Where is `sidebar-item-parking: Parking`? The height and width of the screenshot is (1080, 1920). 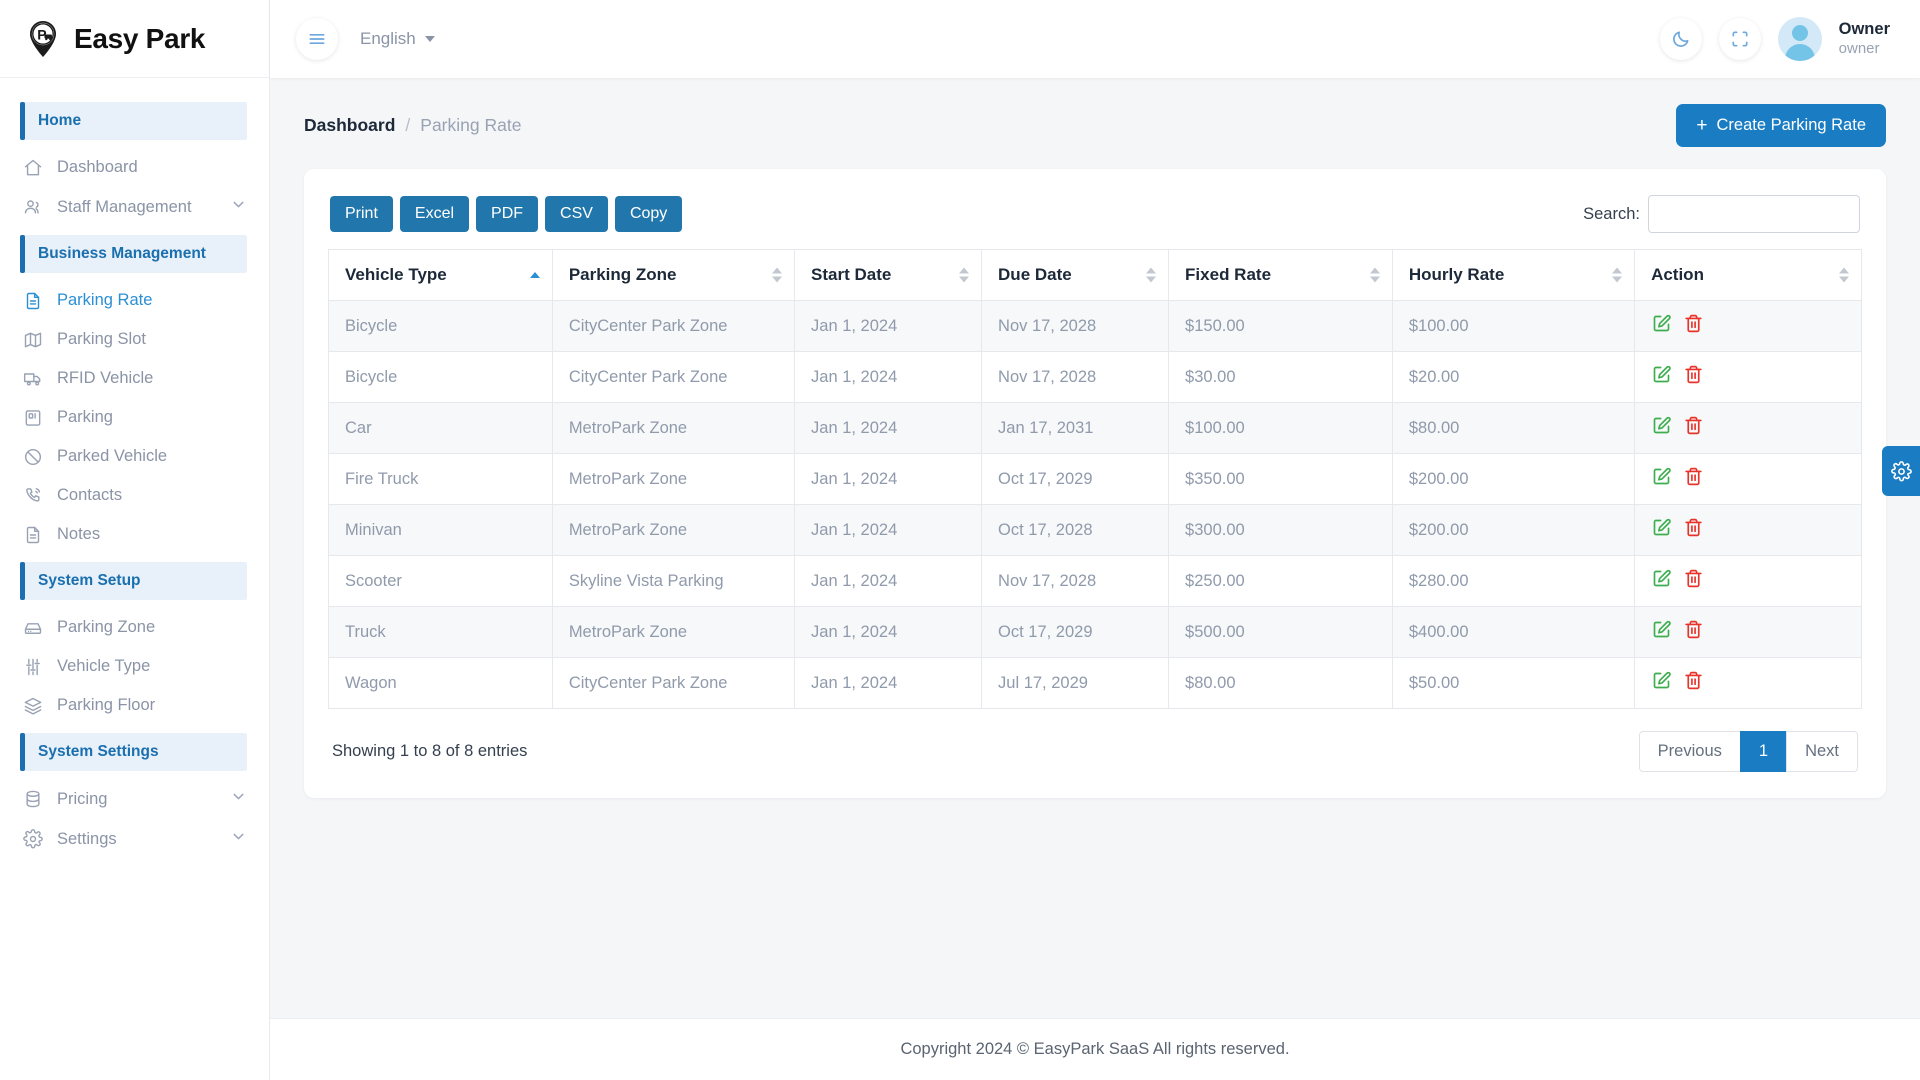
sidebar-item-parking: Parking is located at coordinates (134, 417).